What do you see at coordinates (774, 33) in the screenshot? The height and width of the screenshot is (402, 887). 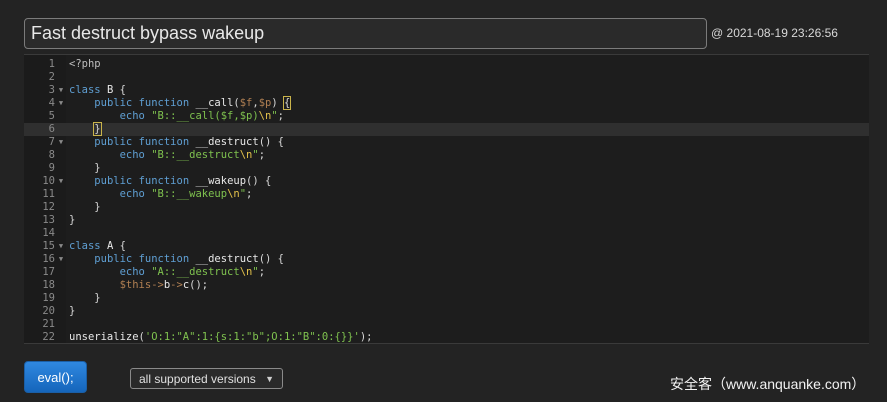 I see `timestamp: @ 2021-08-19 23:26:56` at bounding box center [774, 33].